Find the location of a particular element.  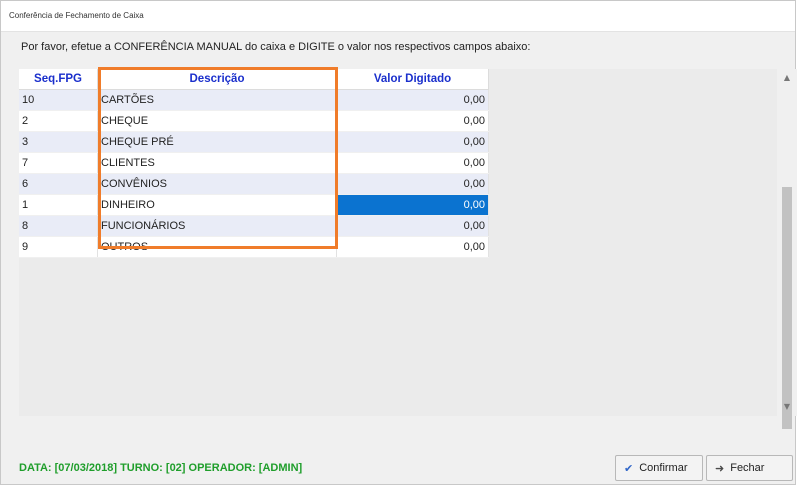

close-button: ➜ Fechar is located at coordinates (749, 468).